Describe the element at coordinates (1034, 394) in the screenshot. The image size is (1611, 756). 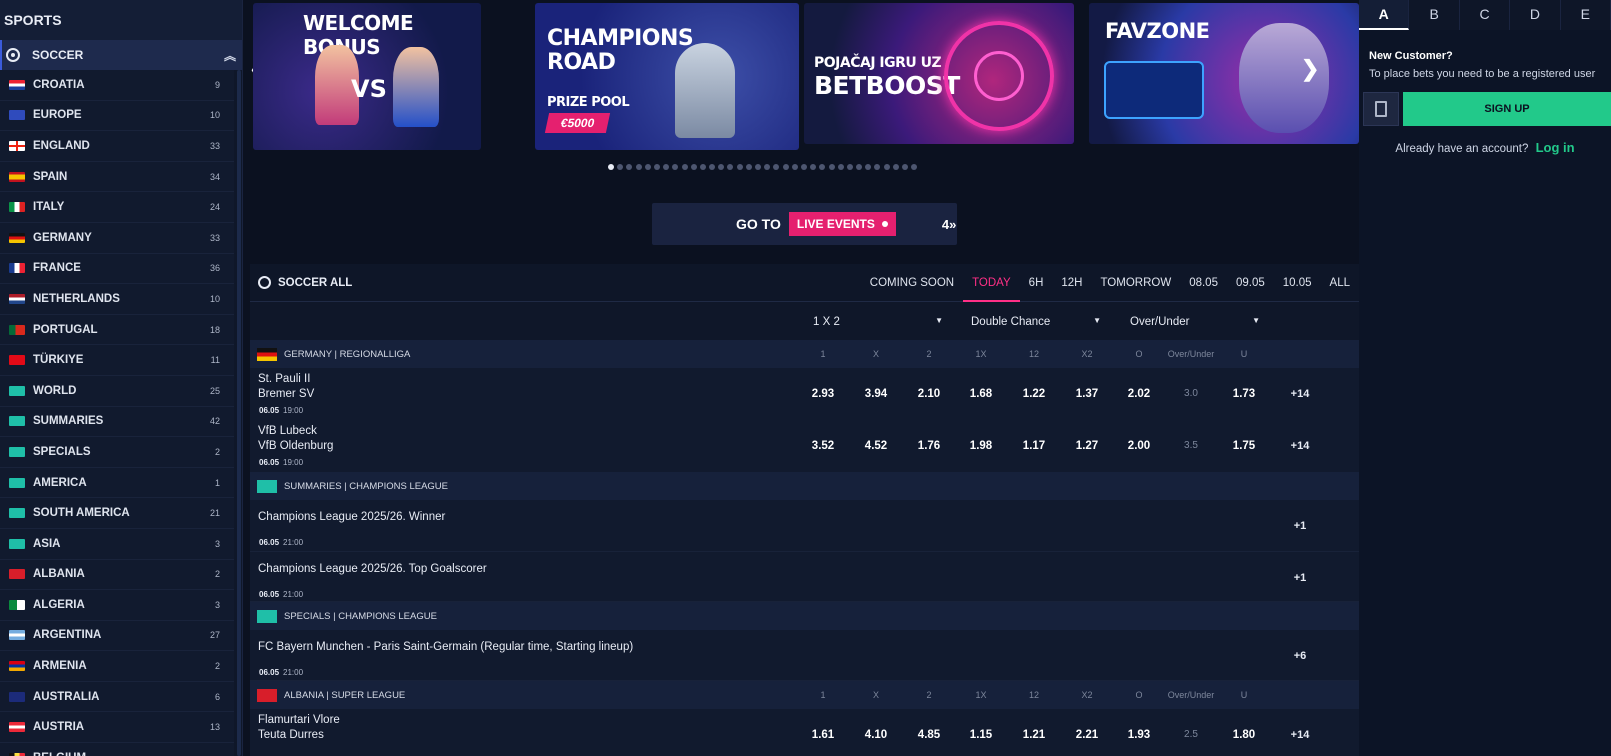
I see `odds-button: 1.22` at that location.